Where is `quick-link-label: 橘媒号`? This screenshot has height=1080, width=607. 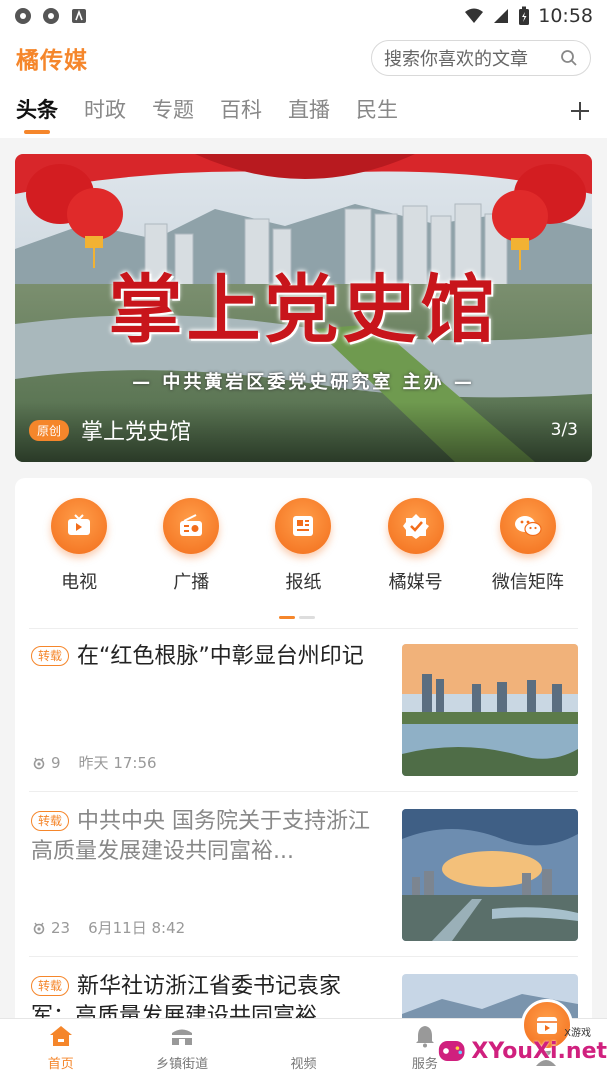 quick-link-label: 橘媒号 is located at coordinates (415, 582).